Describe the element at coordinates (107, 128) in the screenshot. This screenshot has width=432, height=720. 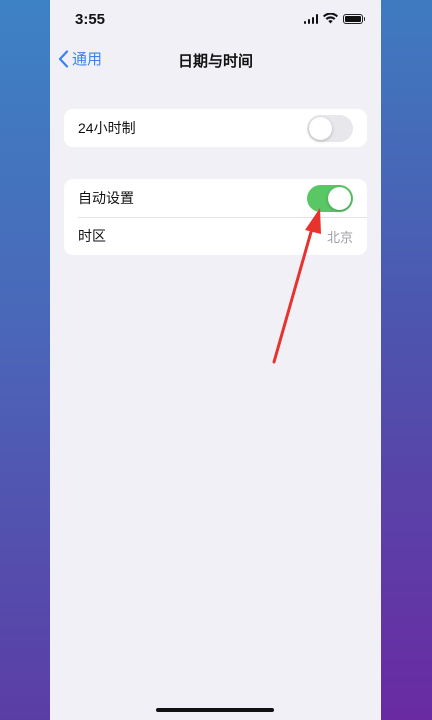
I see `row-24-hour-label: 24小时制` at that location.